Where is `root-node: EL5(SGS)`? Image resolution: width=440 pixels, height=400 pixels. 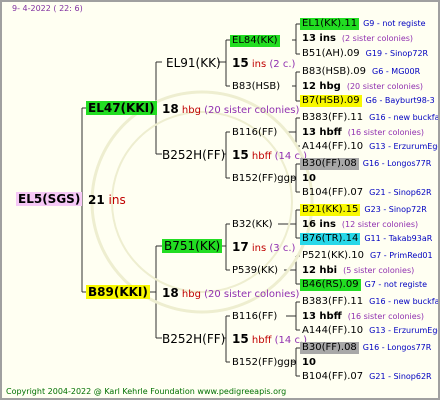 root-node: EL5(SGS) is located at coordinates (49, 199).